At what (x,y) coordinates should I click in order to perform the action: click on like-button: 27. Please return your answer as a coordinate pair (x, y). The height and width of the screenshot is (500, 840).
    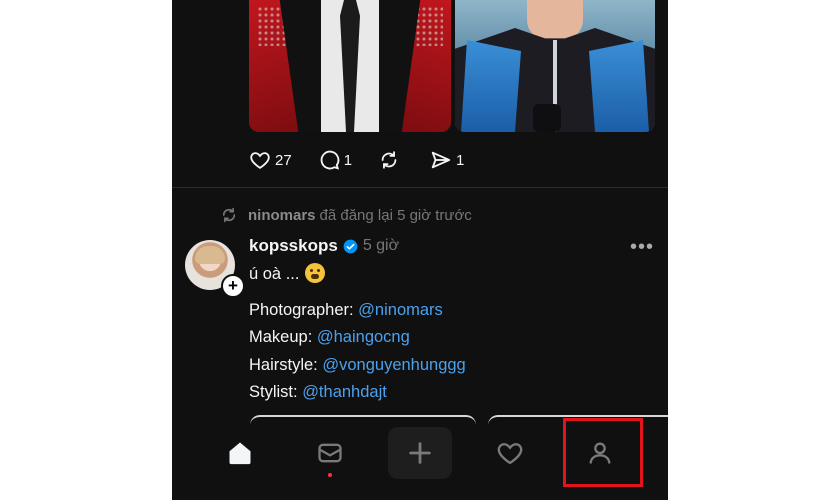
    Looking at the image, I should click on (270, 160).